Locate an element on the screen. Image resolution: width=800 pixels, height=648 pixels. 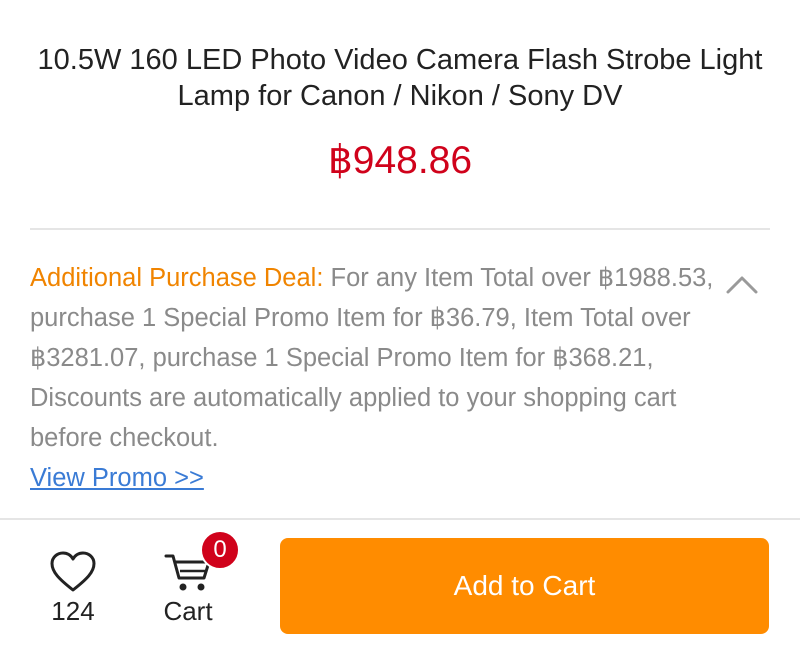
divider is located at coordinates (400, 229).